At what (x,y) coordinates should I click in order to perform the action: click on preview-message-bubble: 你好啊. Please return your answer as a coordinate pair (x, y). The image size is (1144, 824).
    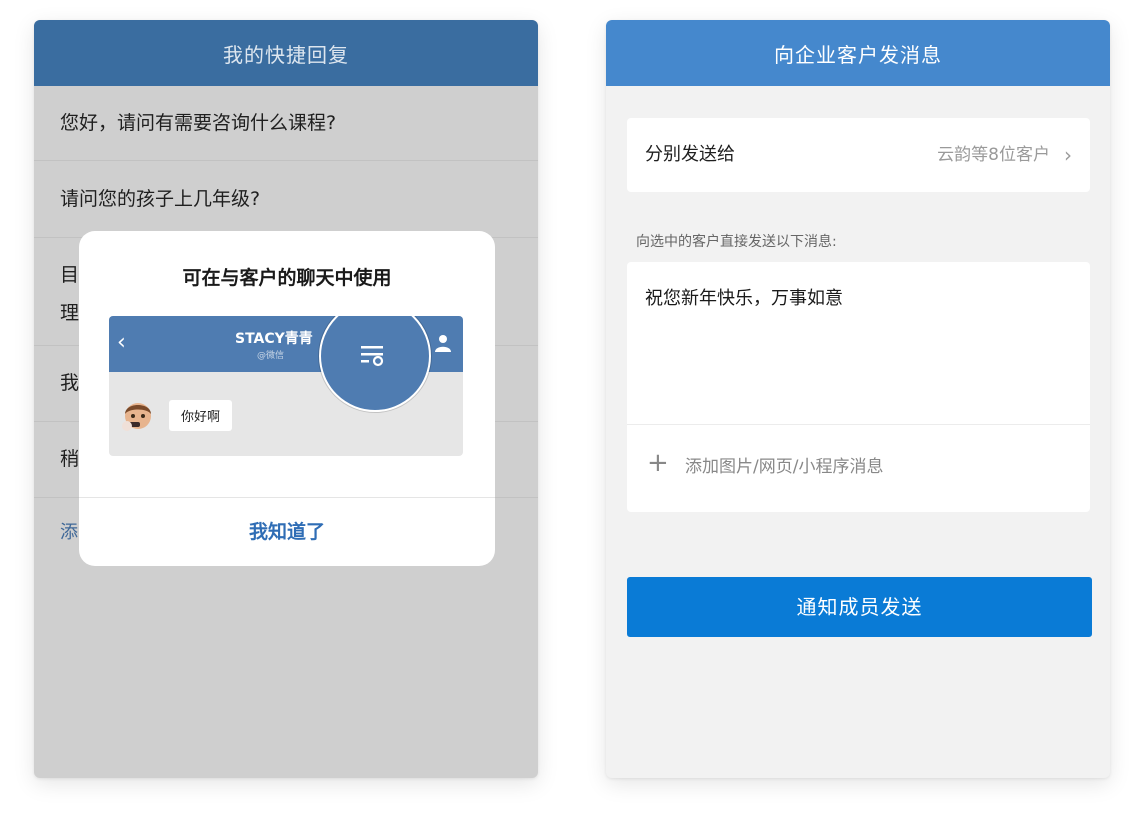
    Looking at the image, I should click on (201, 415).